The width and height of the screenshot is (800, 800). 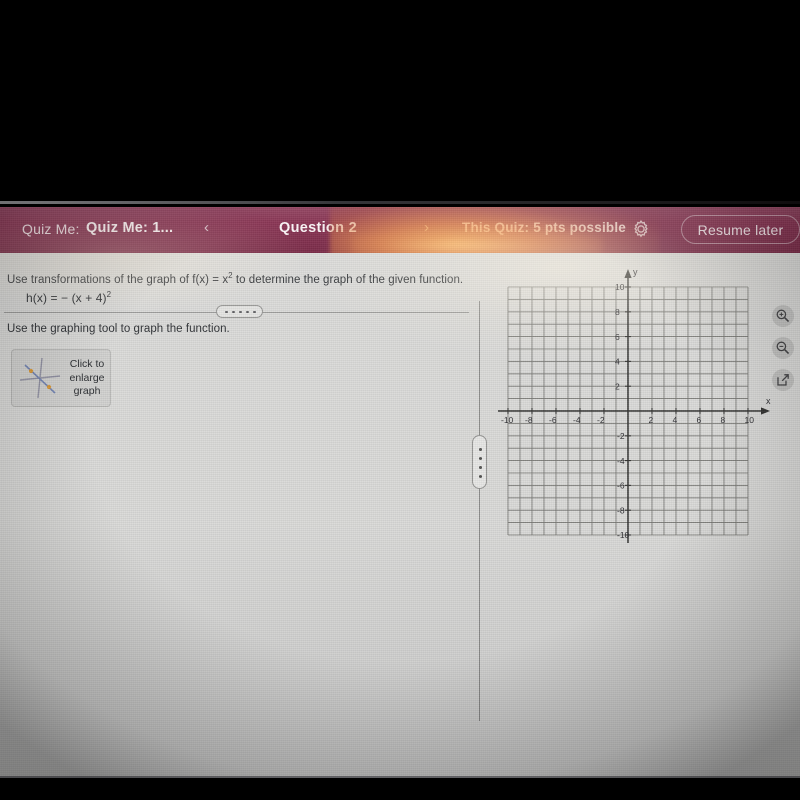 I want to click on x-tick-label: 4, so click(x=675, y=420).